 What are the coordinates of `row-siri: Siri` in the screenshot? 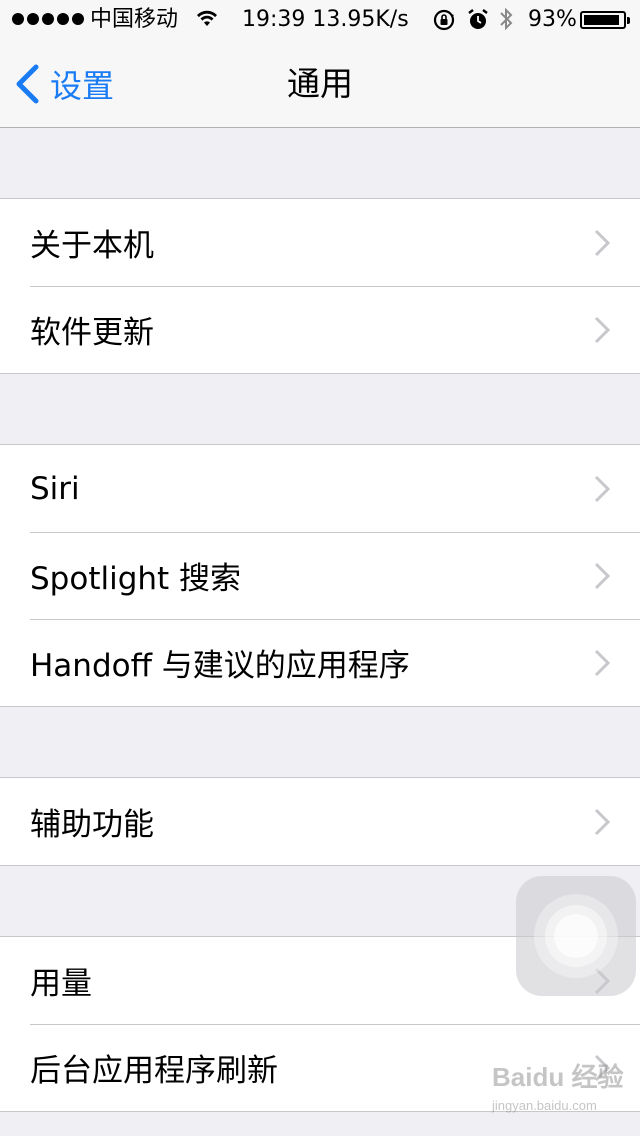 It's located at (320, 488).